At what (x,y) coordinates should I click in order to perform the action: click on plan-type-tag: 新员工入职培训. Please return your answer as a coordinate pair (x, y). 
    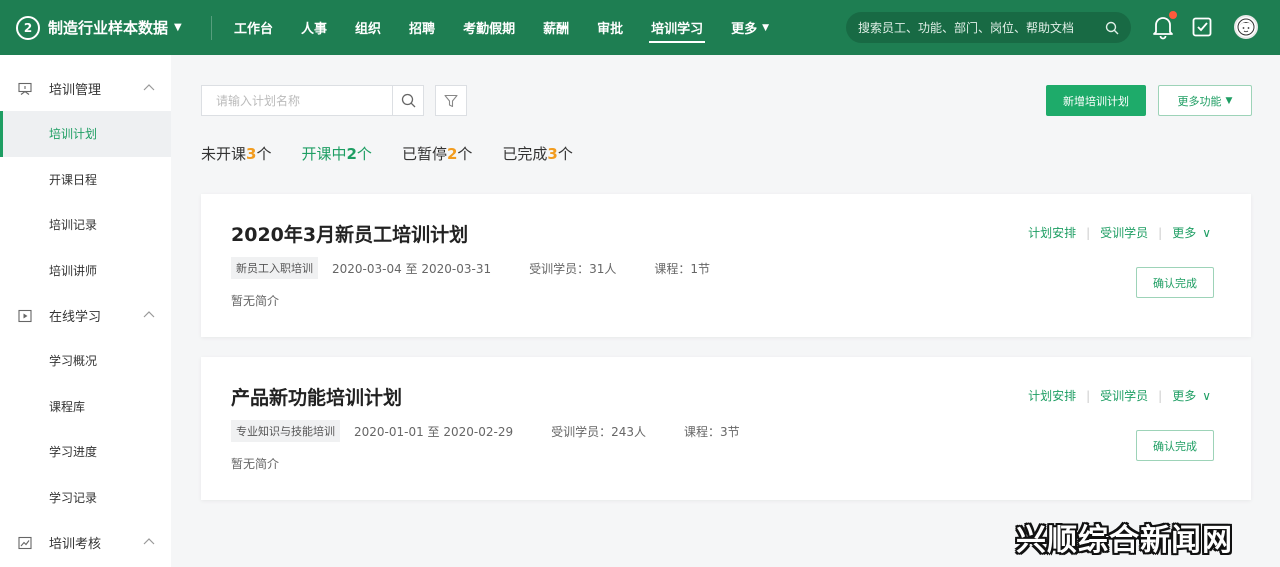
    Looking at the image, I should click on (274, 268).